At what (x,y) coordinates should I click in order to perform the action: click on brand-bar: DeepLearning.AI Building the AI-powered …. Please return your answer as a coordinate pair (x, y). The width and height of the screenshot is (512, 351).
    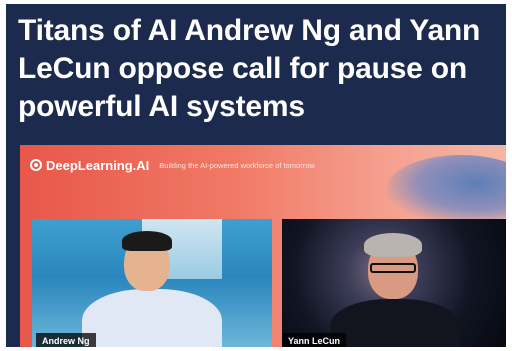
    Looking at the image, I should click on (172, 165).